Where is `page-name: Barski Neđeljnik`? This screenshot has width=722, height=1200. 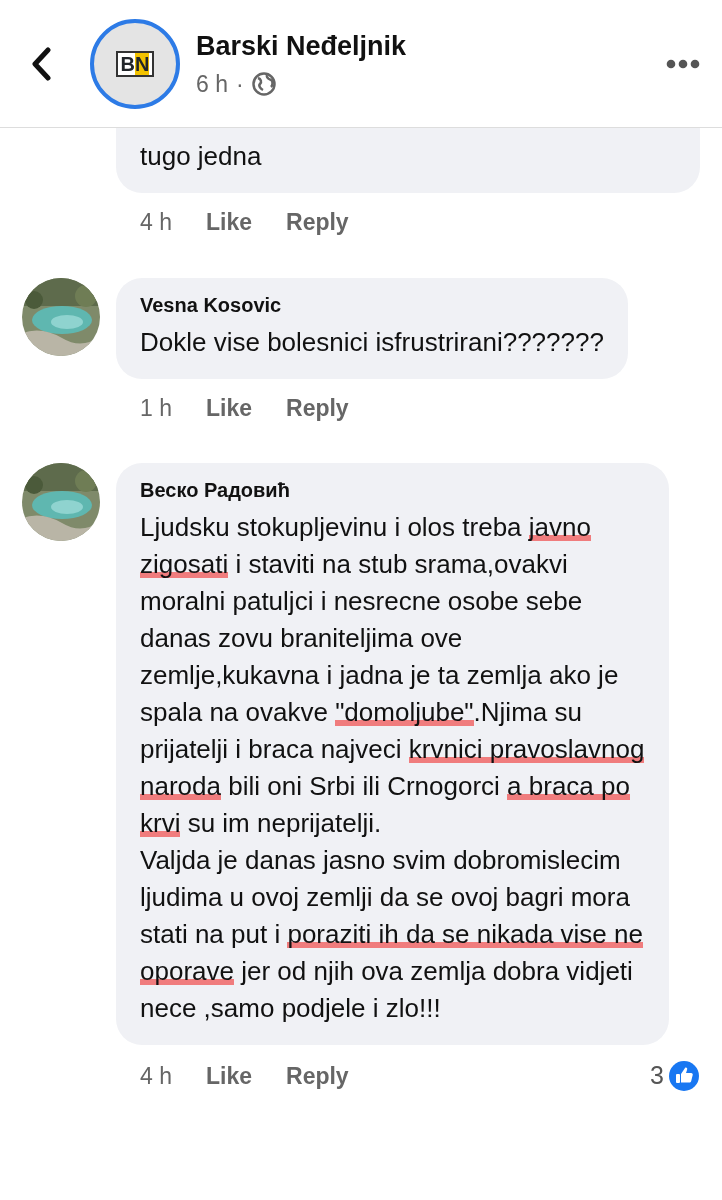
page-name: Barski Neđeljnik is located at coordinates (301, 46).